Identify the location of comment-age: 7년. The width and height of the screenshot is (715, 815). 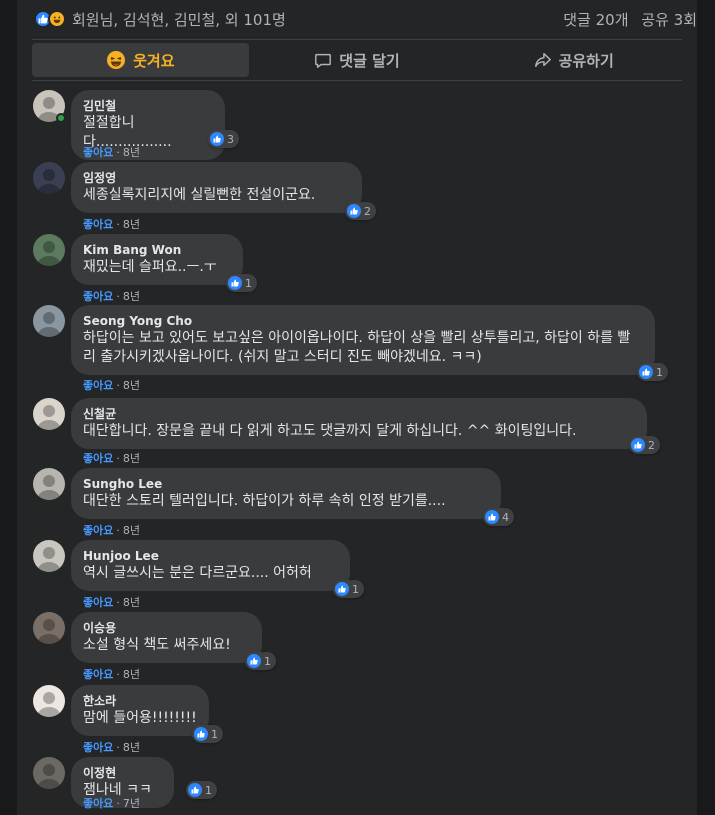
(131, 803).